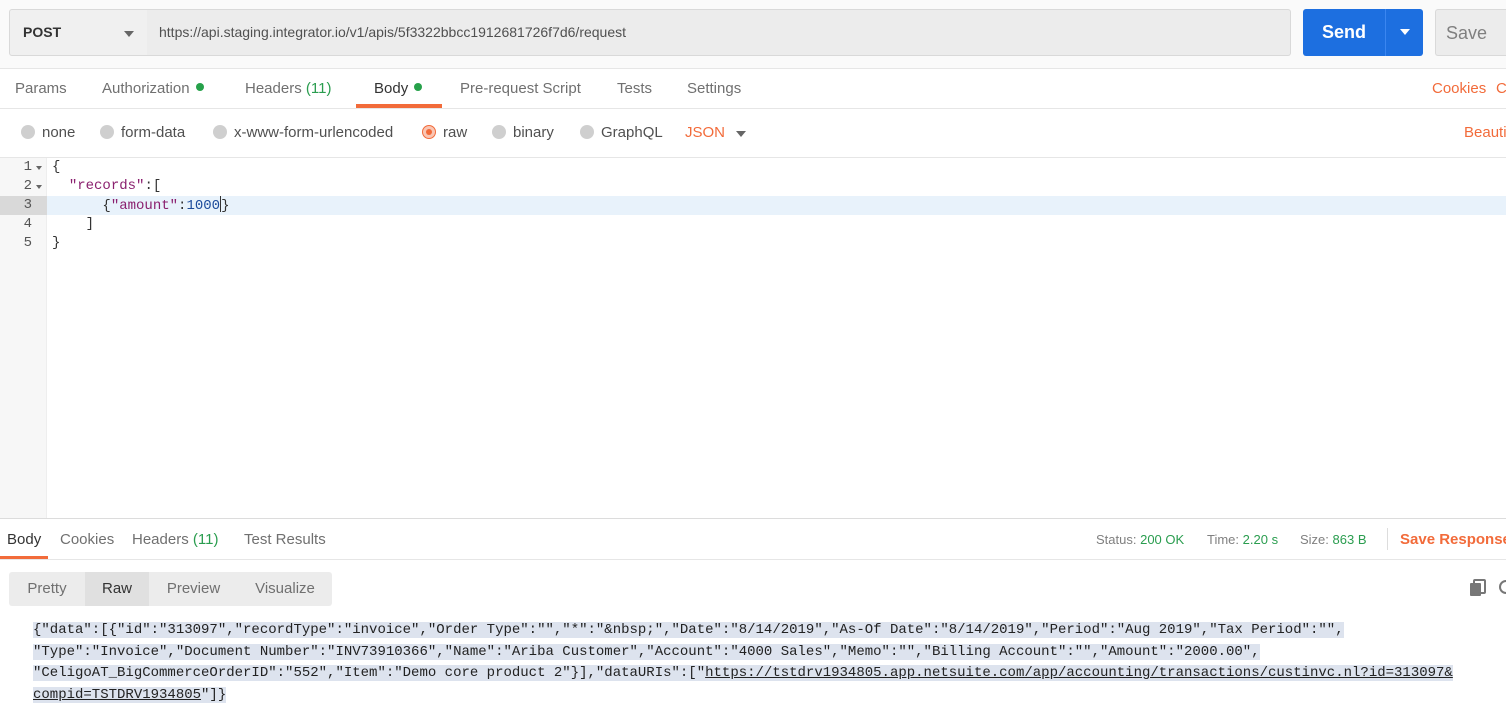 The height and width of the screenshot is (724, 1506). I want to click on time-value: 2.20 s, so click(1260, 539).